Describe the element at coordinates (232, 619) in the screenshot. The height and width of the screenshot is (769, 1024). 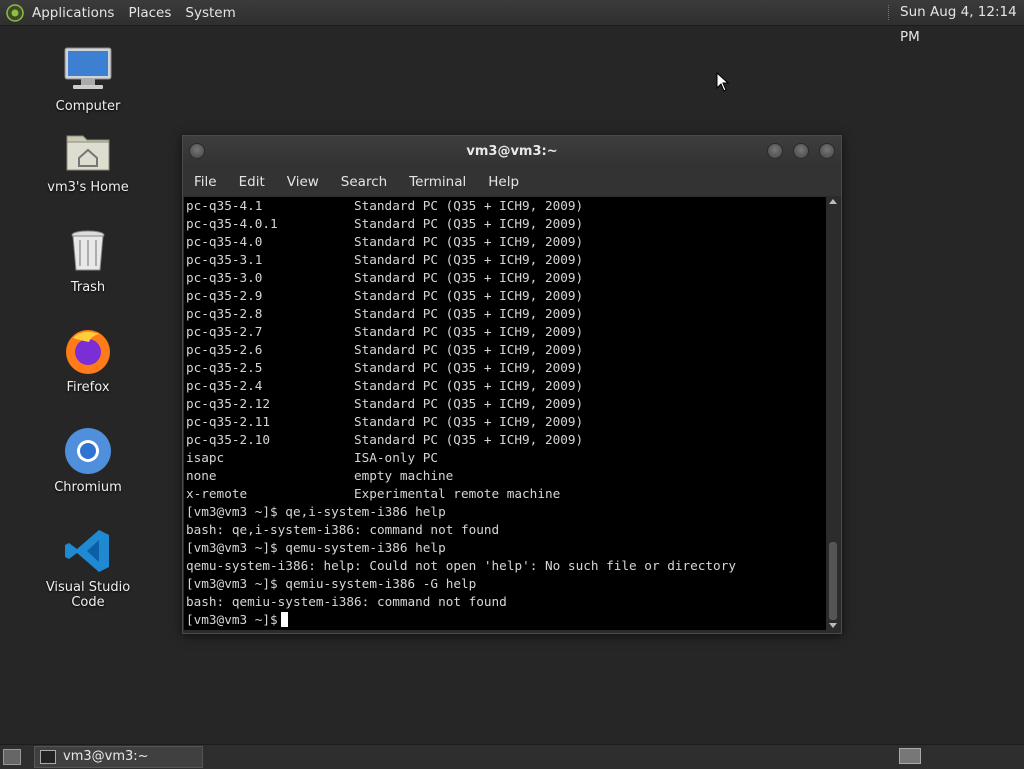
I see `prompt: [vm3@vm3 ~]$` at that location.